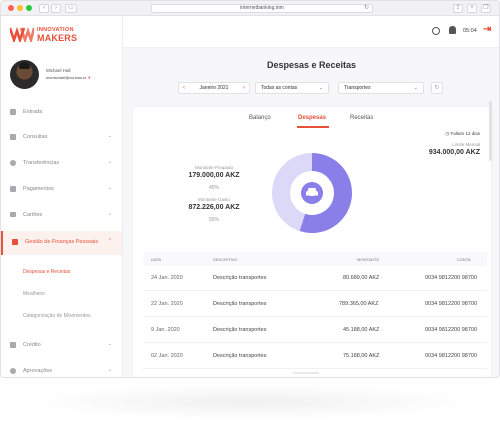 This screenshot has height=432, width=500. I want to click on user-email-text: mcmichael@curious.io, so click(66, 77).